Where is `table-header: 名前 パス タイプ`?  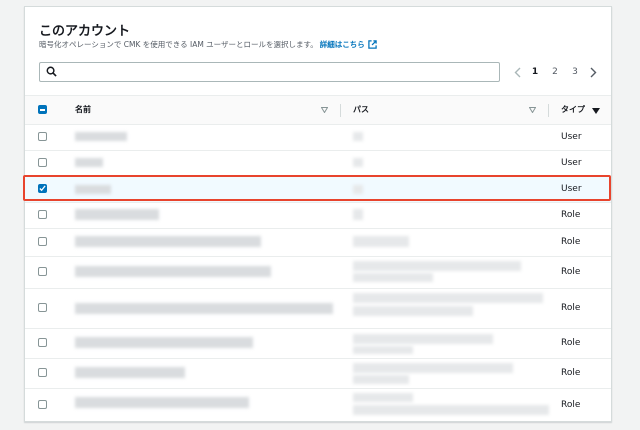
table-header: 名前 パス タイプ is located at coordinates (318, 110).